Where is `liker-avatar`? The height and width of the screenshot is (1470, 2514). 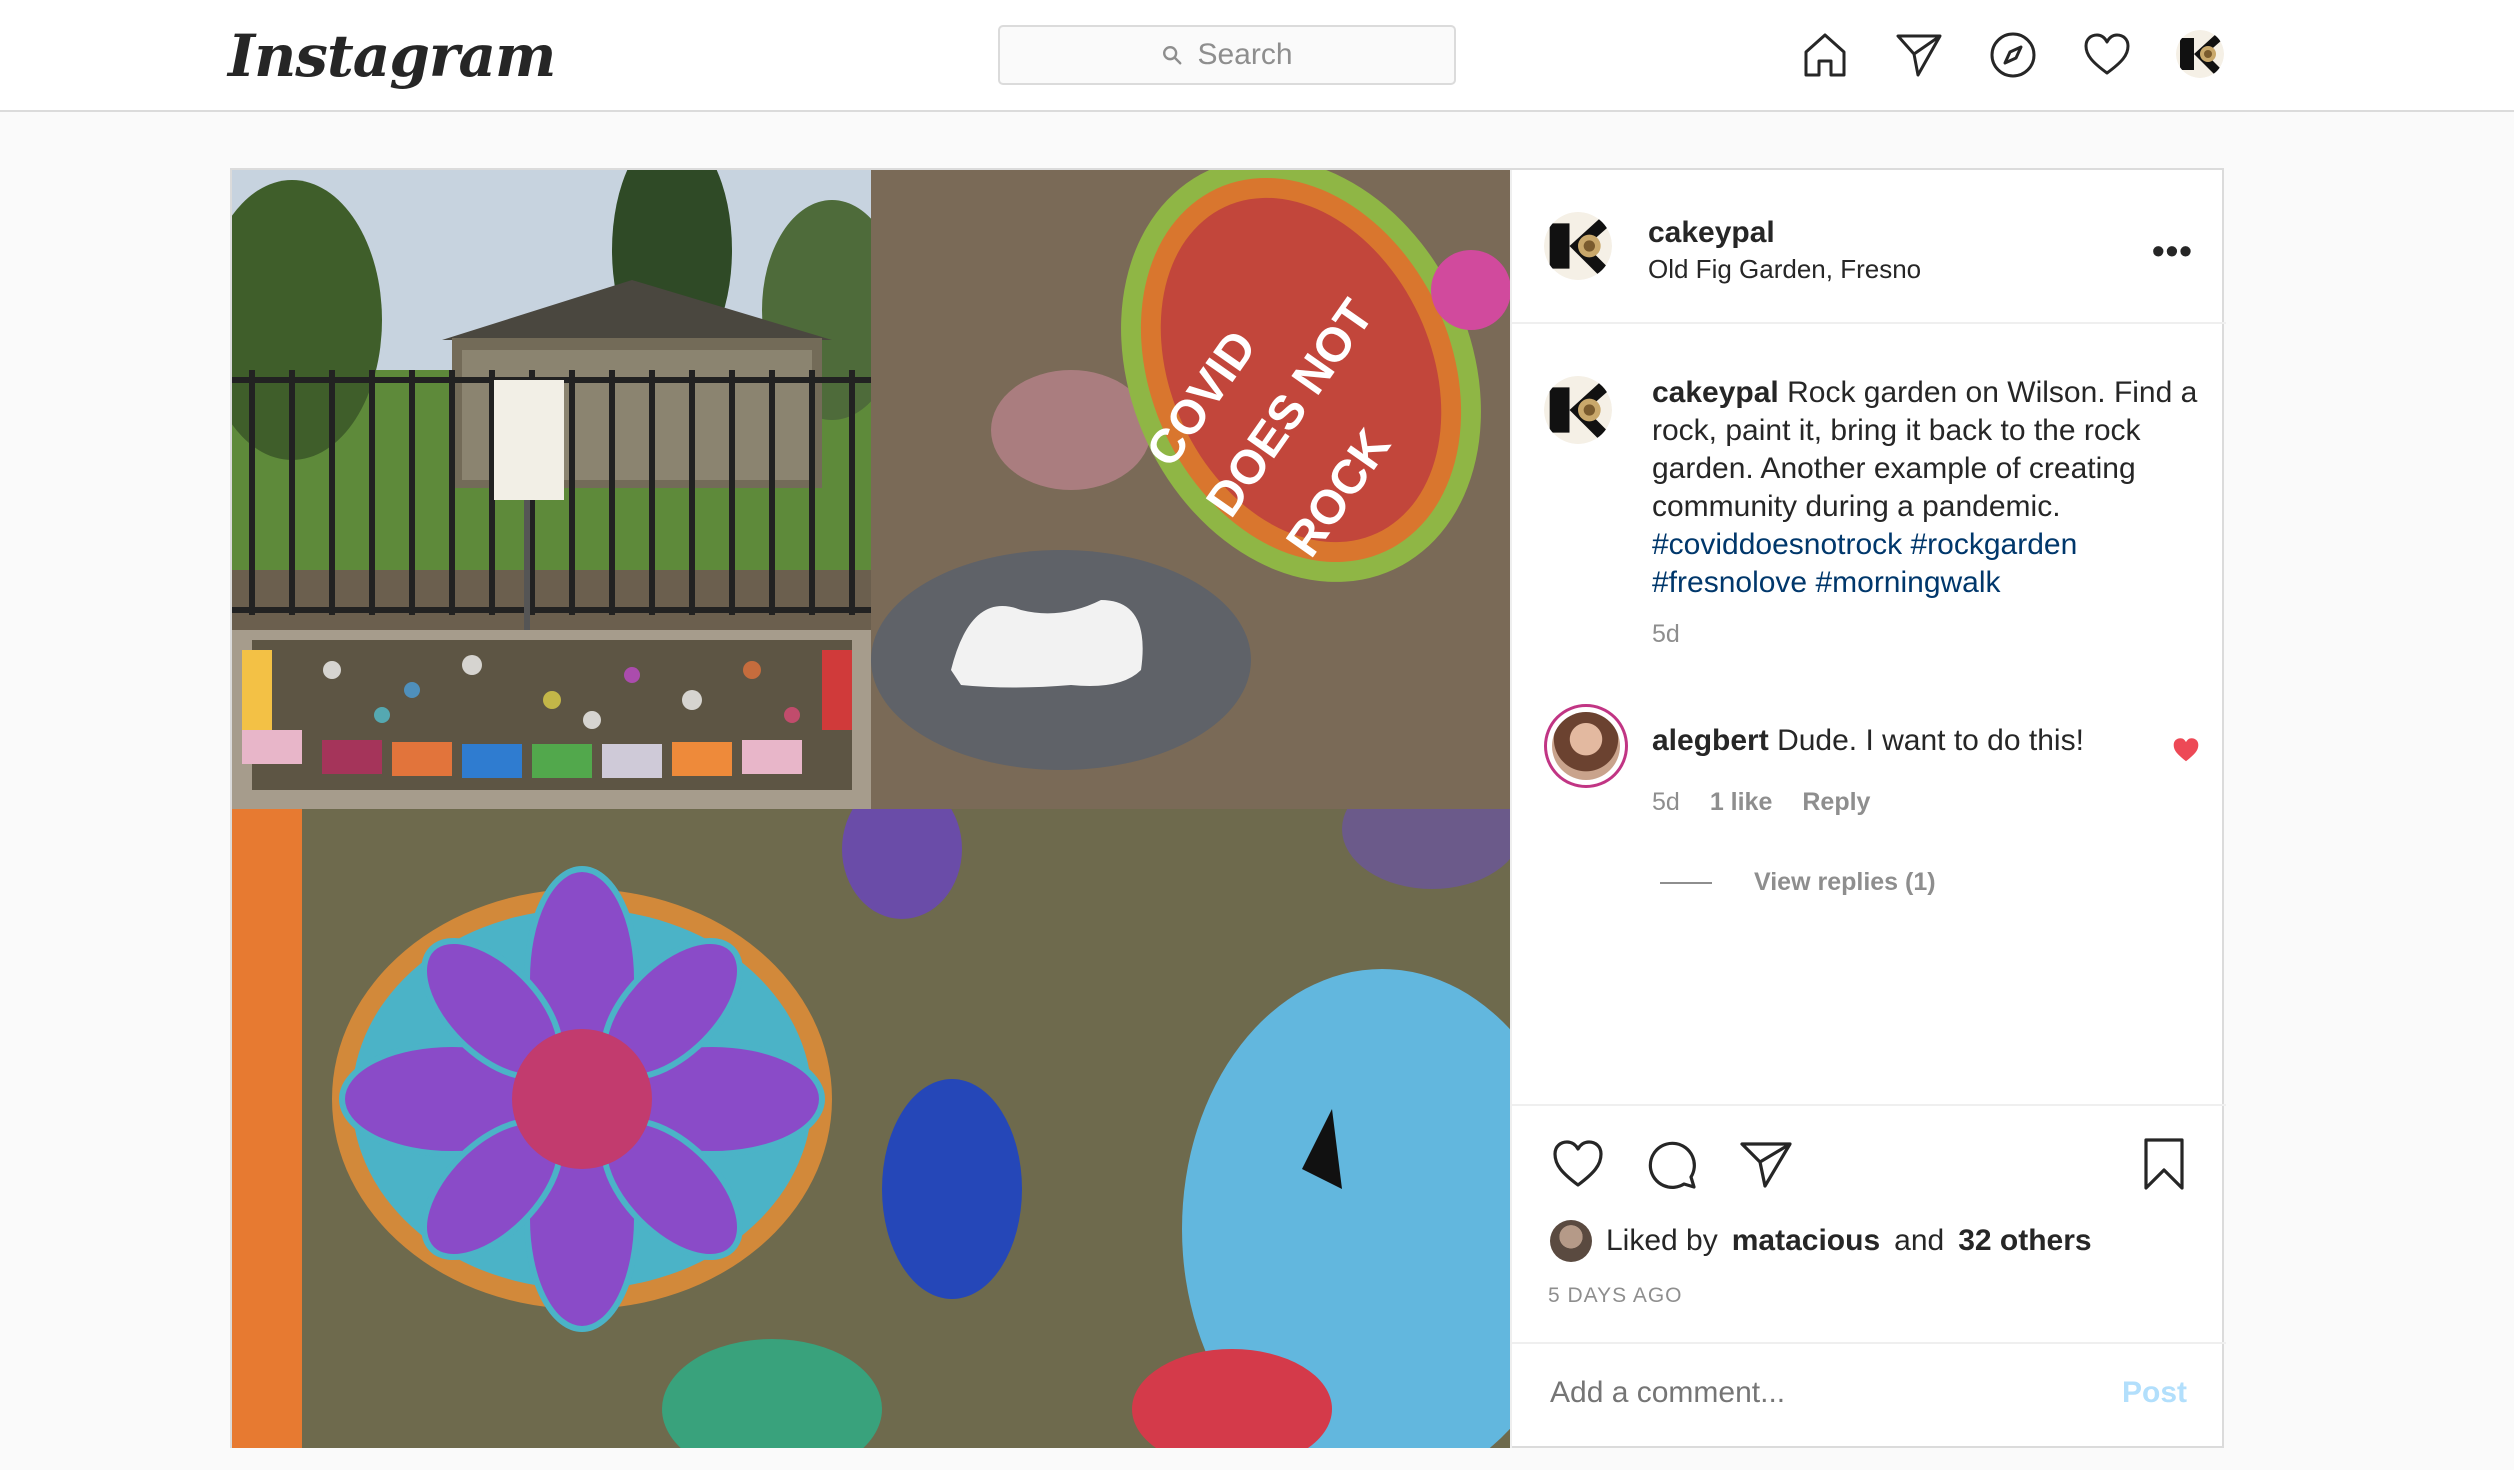 liker-avatar is located at coordinates (1571, 1241).